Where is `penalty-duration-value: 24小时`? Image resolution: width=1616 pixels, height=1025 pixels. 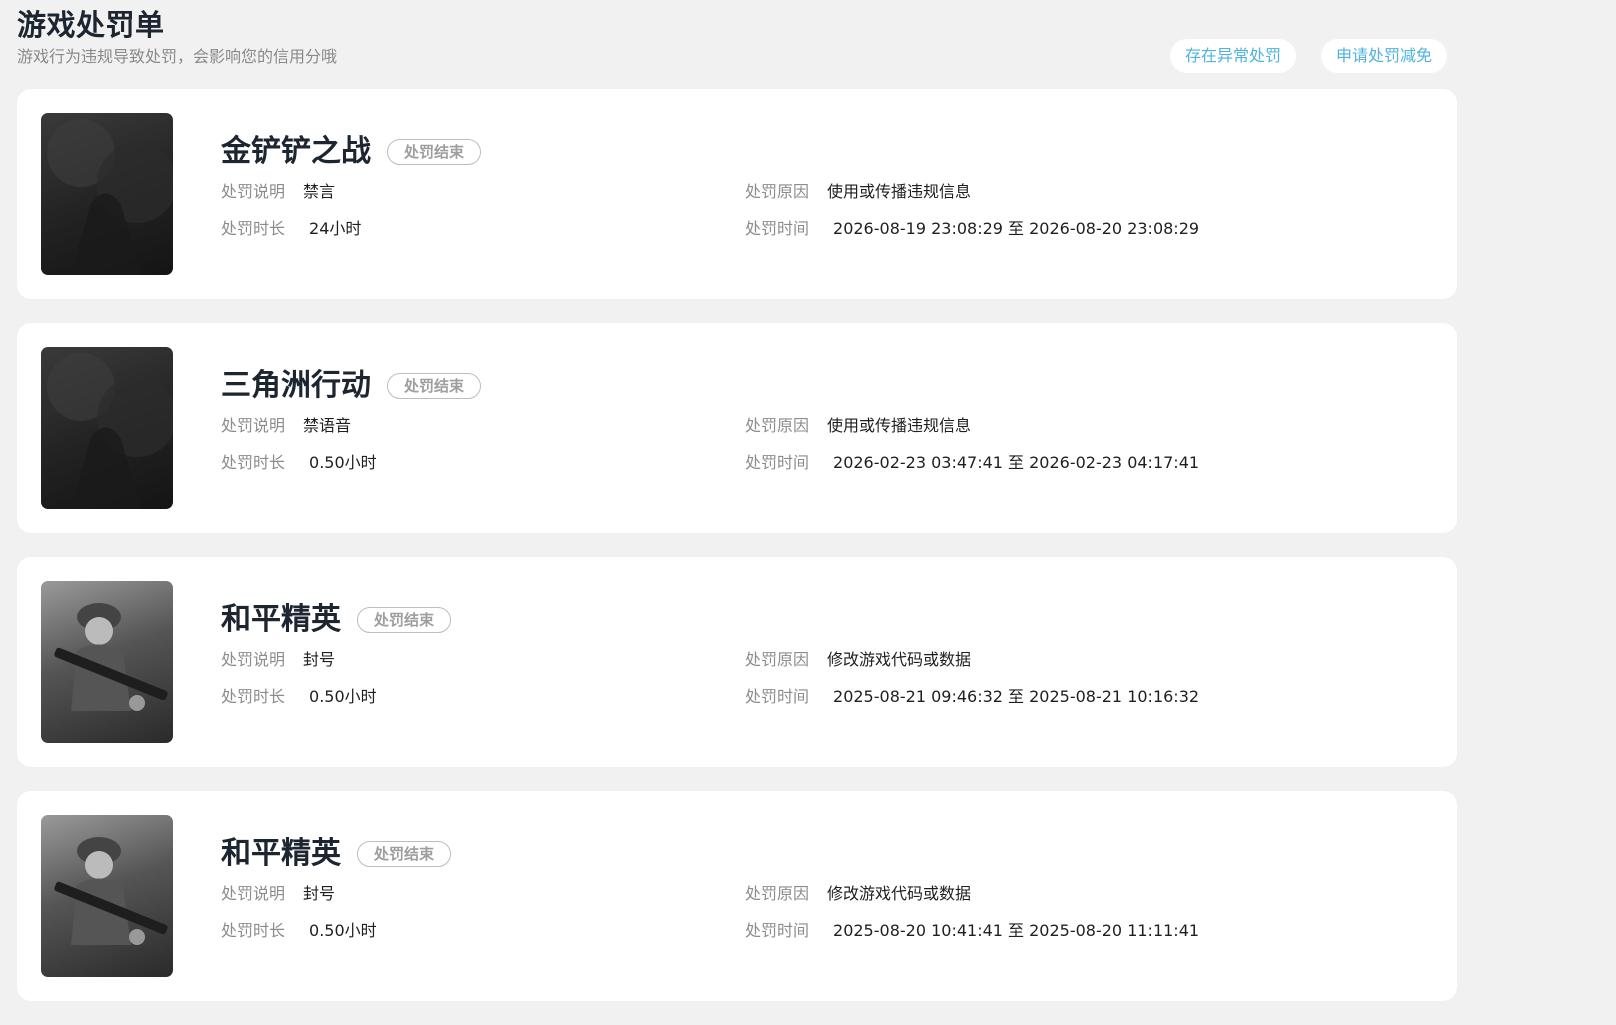
penalty-duration-value: 24小时 is located at coordinates (335, 228).